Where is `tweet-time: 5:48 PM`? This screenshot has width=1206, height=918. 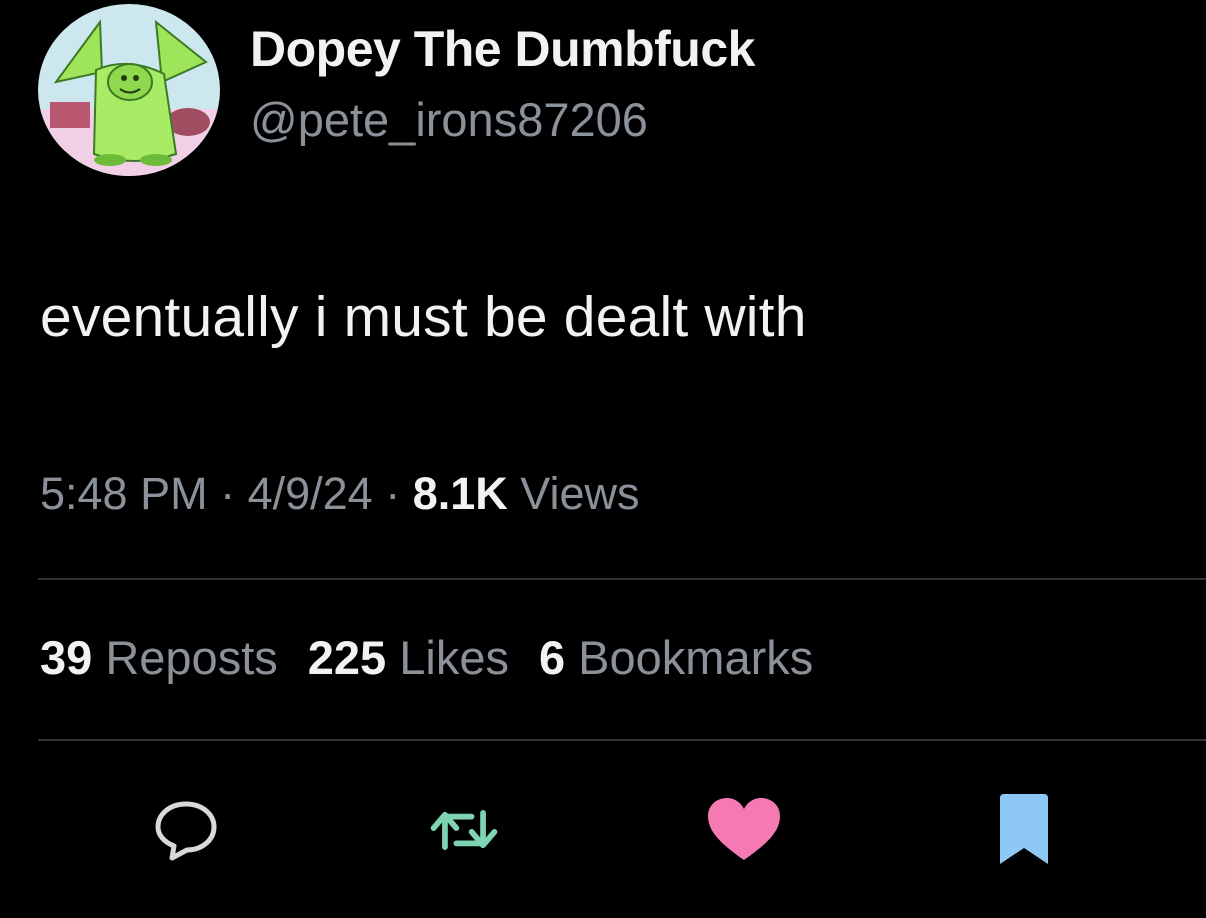
tweet-time: 5:48 PM is located at coordinates (124, 493).